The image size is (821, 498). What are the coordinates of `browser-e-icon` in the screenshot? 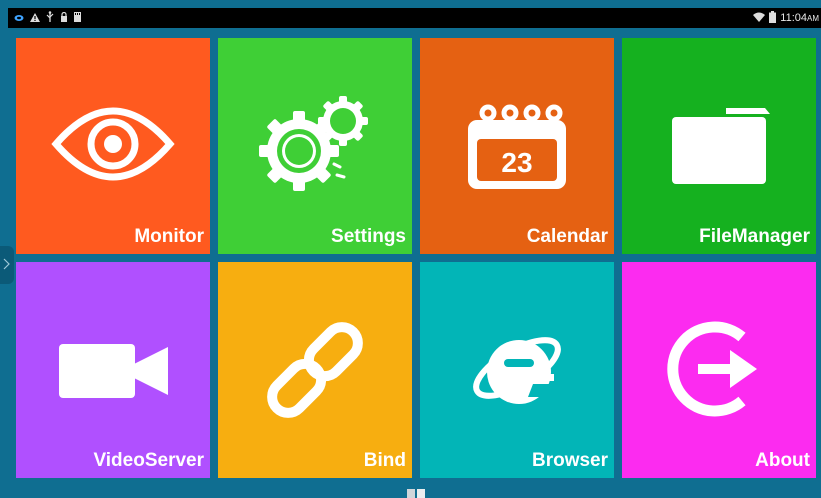 It's located at (517, 370).